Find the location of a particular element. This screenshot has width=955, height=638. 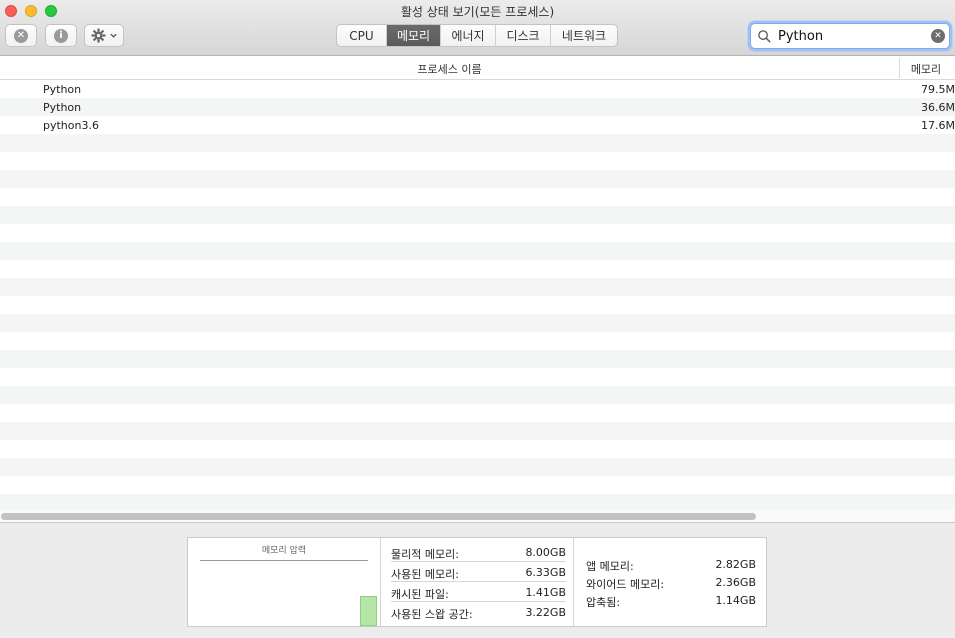

search-input: Python is located at coordinates (800, 36).